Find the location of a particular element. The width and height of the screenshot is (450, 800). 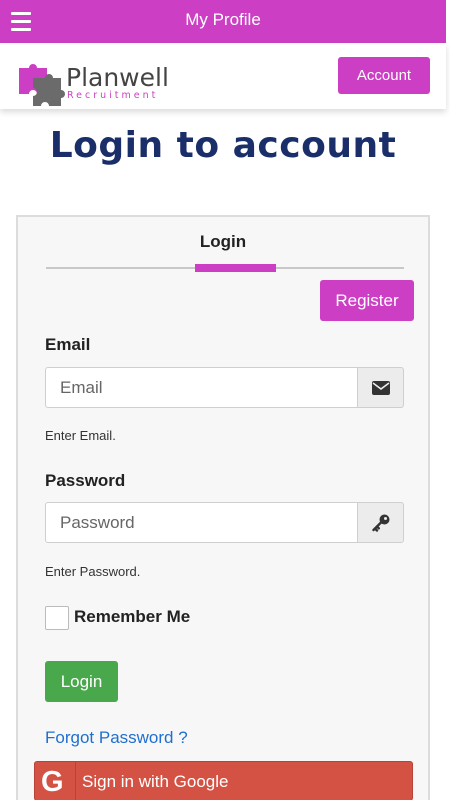

top-bar: My Profile is located at coordinates (223, 21).